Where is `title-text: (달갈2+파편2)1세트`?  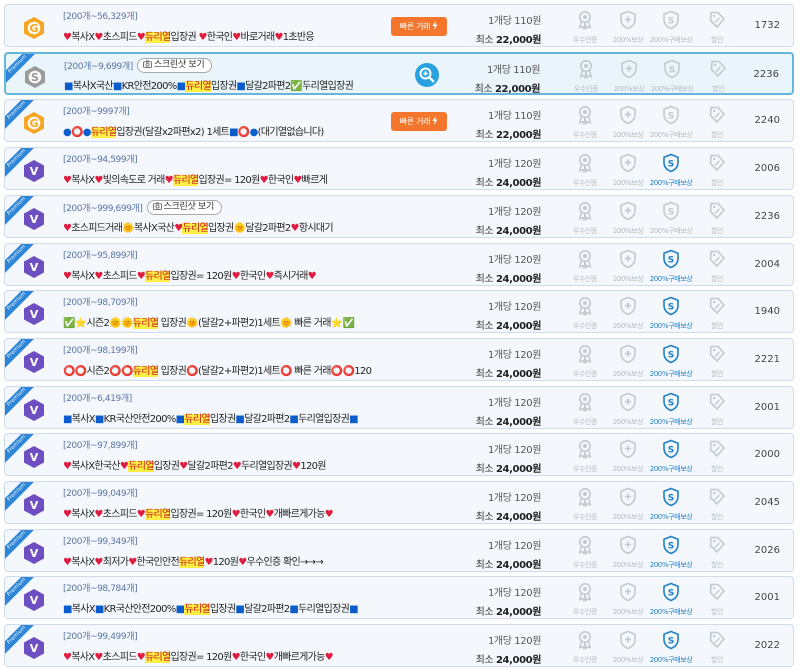
title-text: (달갈2+파편2)1세트 is located at coordinates (239, 324).